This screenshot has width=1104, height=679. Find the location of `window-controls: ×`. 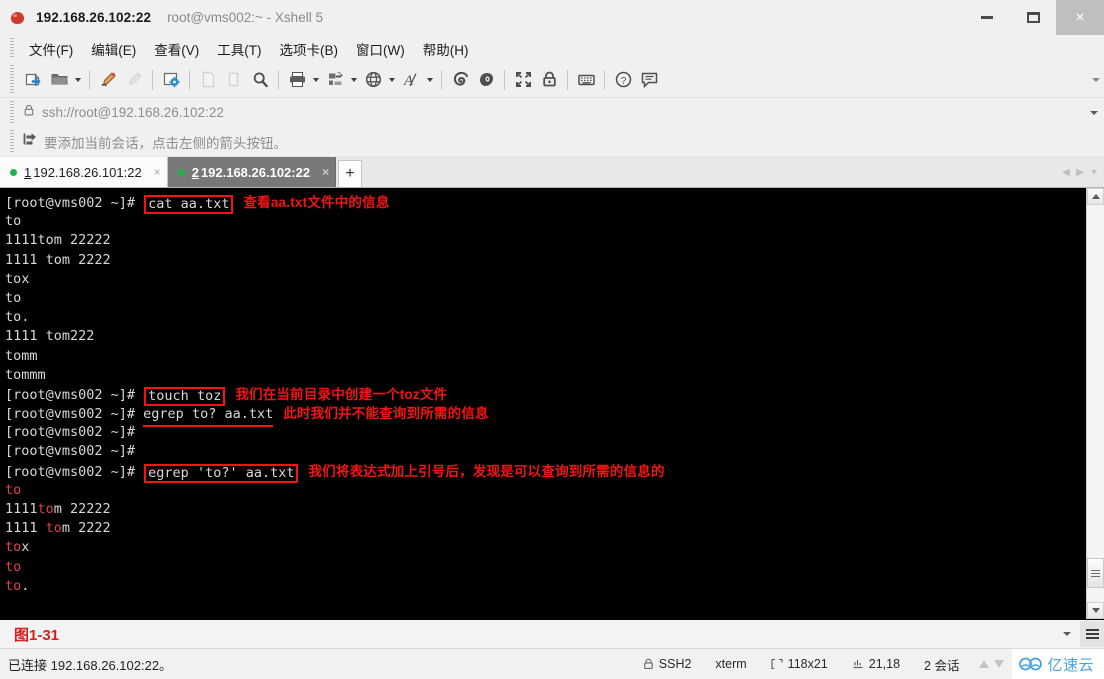

window-controls: × is located at coordinates (1034, 17).